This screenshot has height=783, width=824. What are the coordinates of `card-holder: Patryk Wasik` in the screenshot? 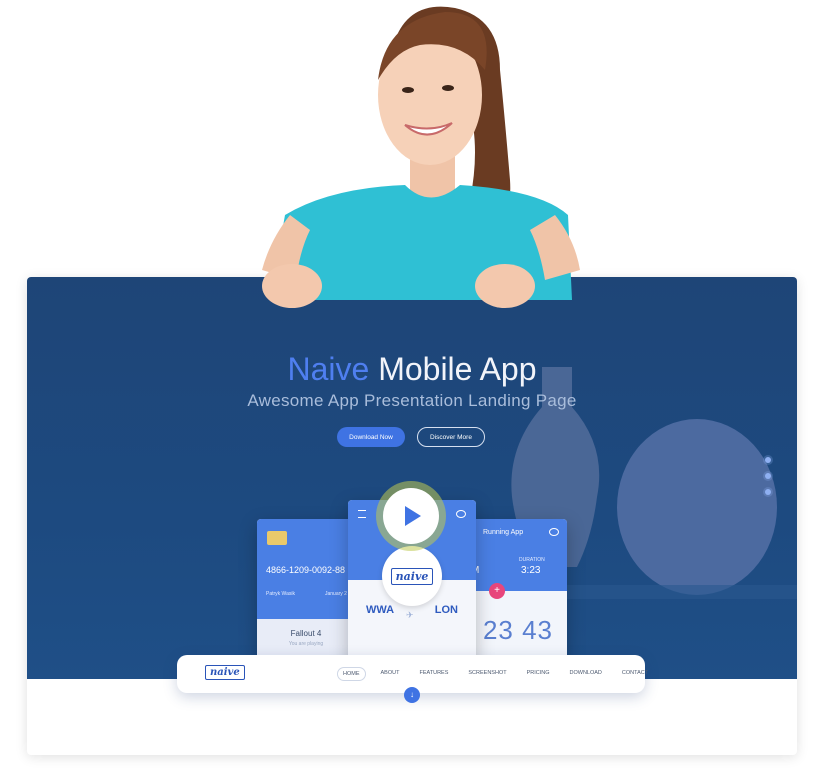 It's located at (280, 594).